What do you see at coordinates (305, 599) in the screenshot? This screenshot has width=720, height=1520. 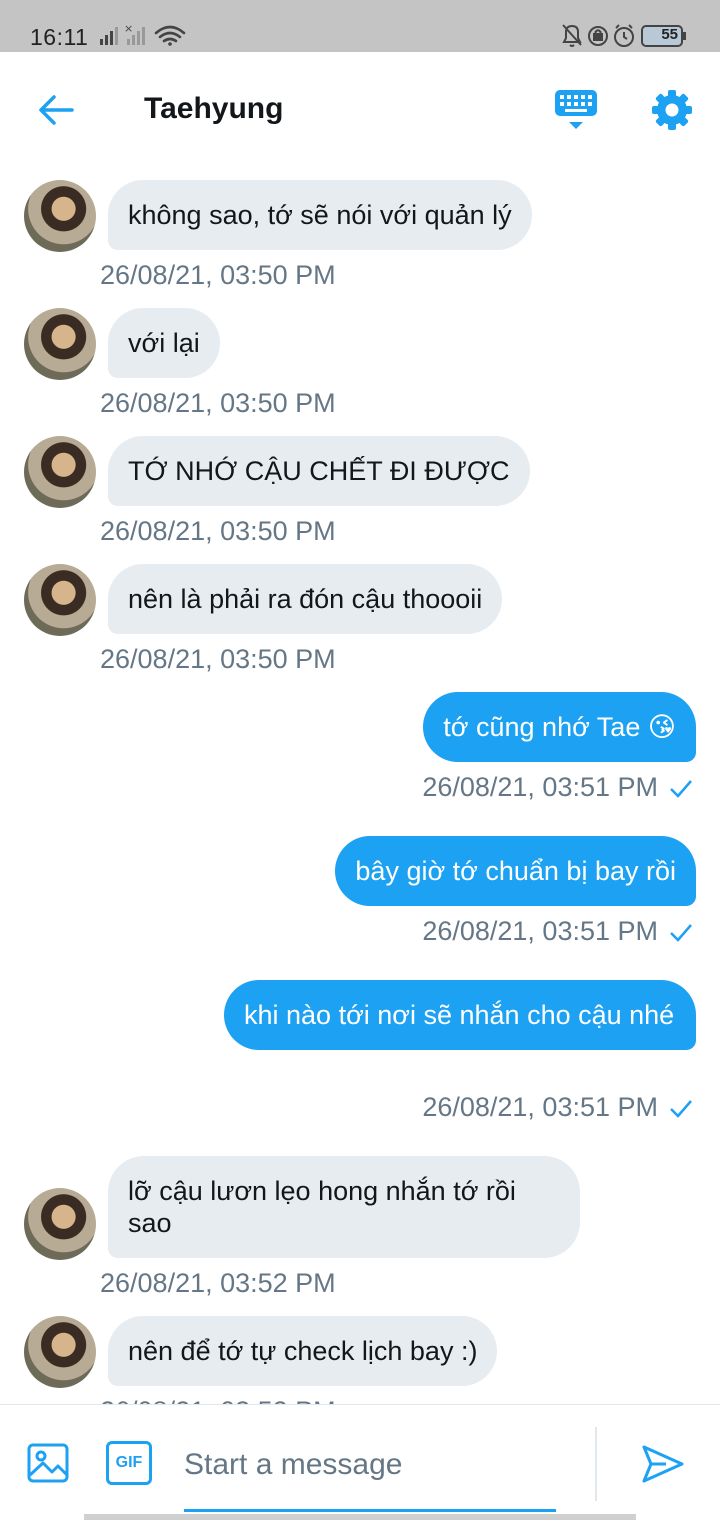 I see `message-bubble: nên là phải ra đón cậu thoooii` at bounding box center [305, 599].